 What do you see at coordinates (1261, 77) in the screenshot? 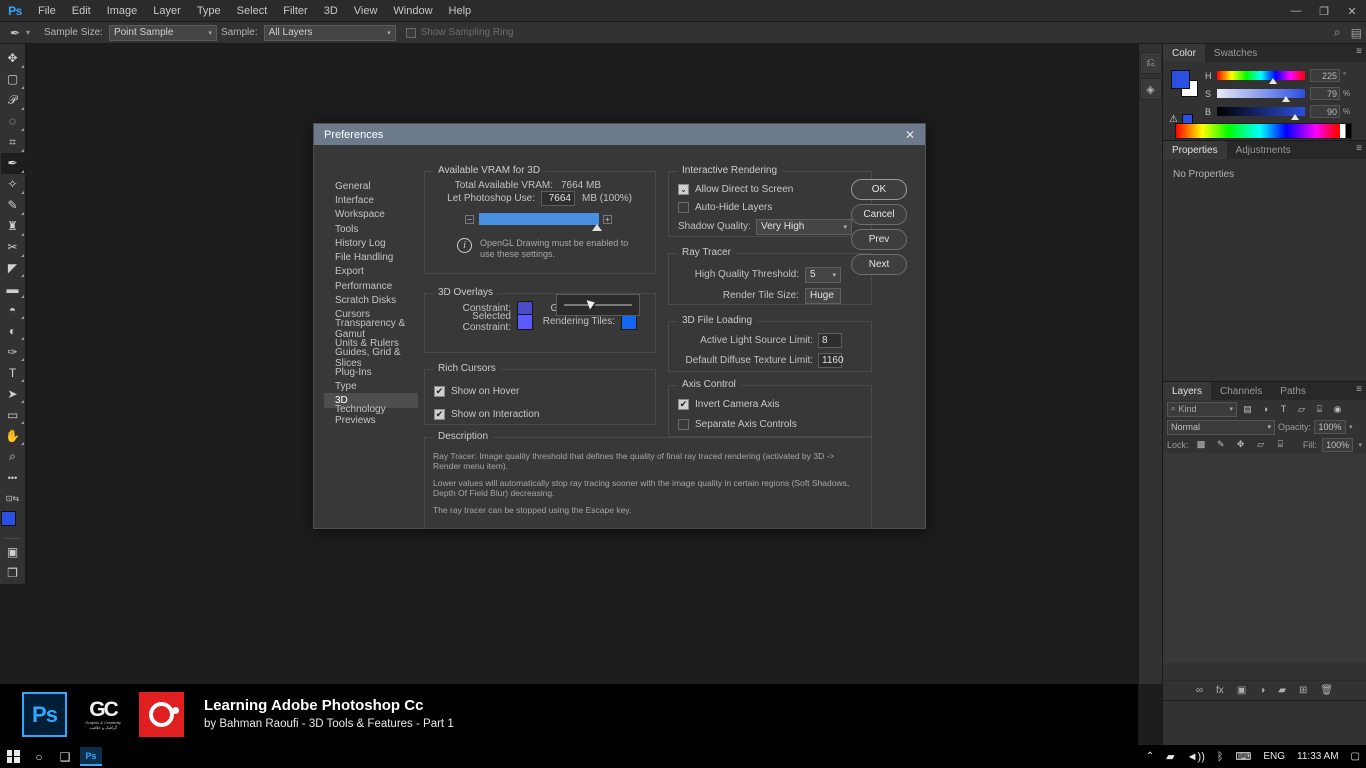
I see `hue-slider-track` at bounding box center [1261, 77].